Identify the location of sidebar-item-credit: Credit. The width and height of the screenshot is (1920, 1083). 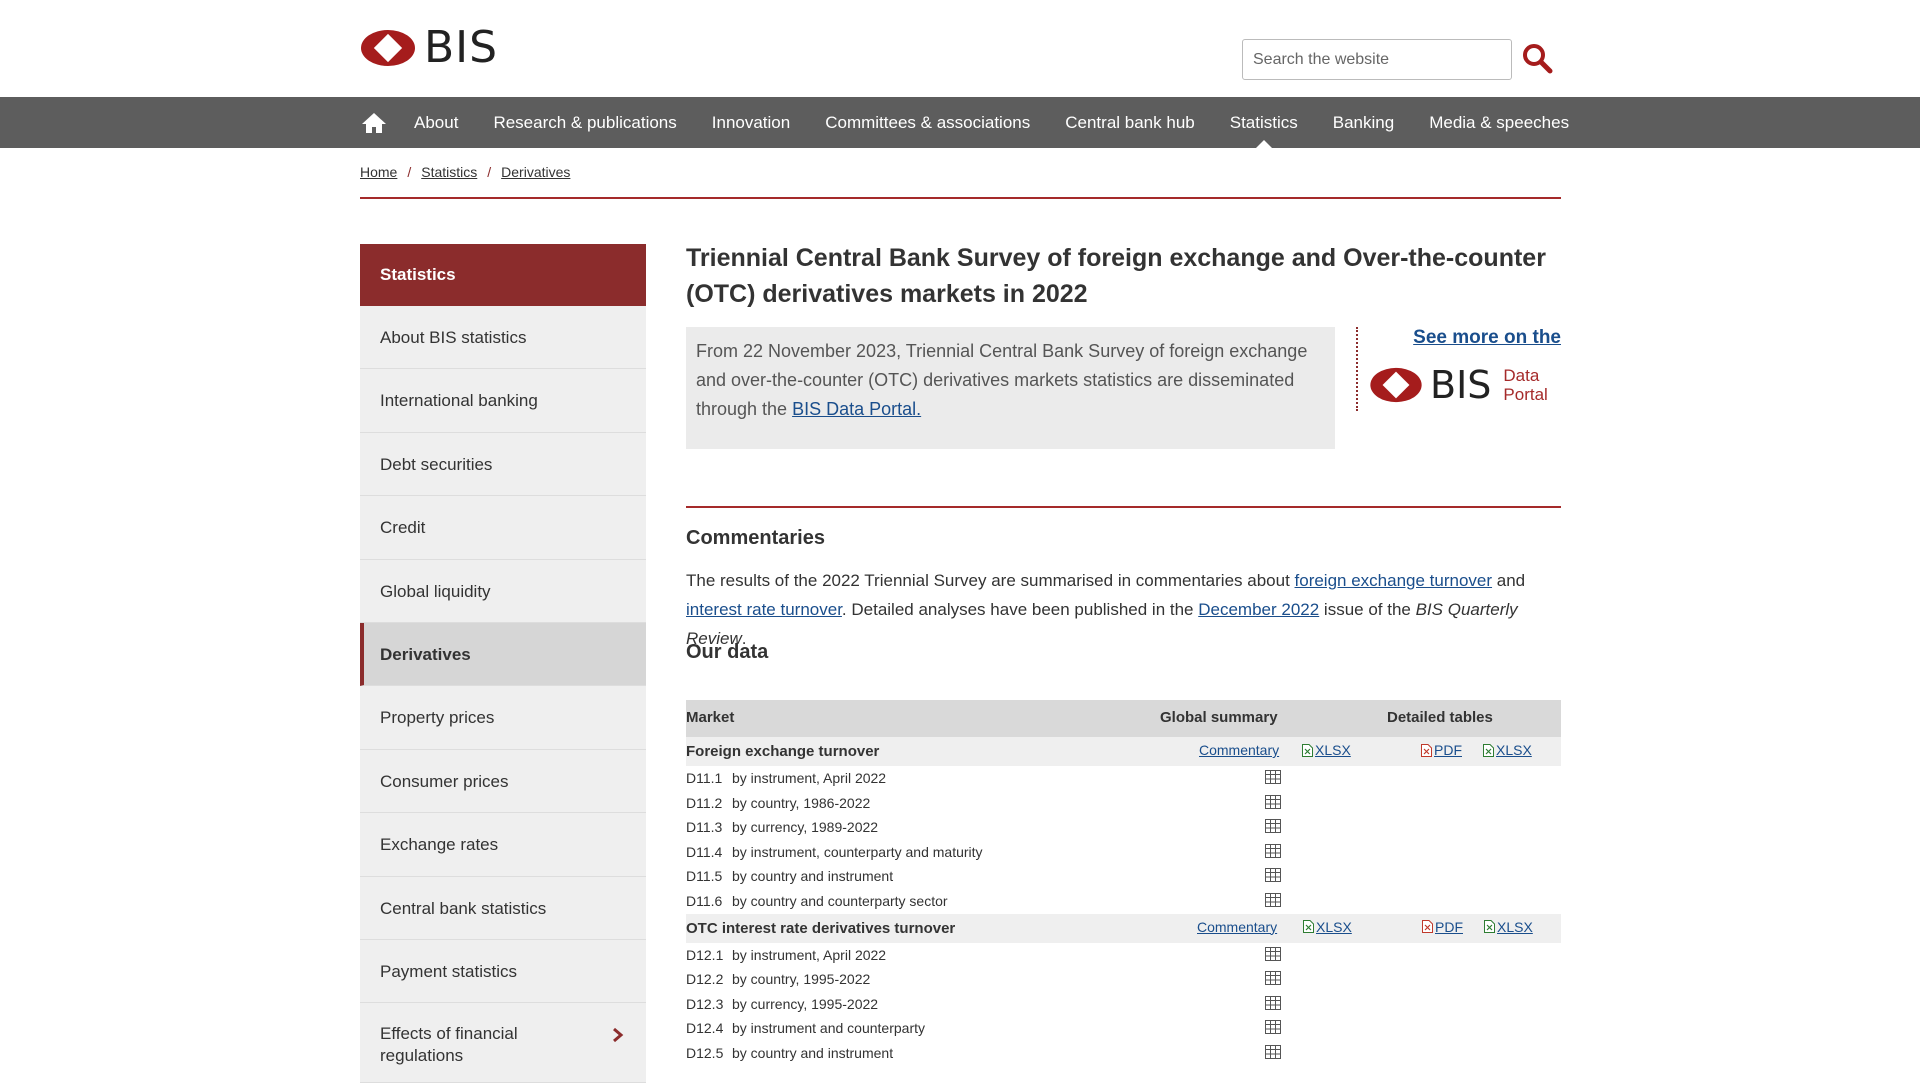
(503, 528).